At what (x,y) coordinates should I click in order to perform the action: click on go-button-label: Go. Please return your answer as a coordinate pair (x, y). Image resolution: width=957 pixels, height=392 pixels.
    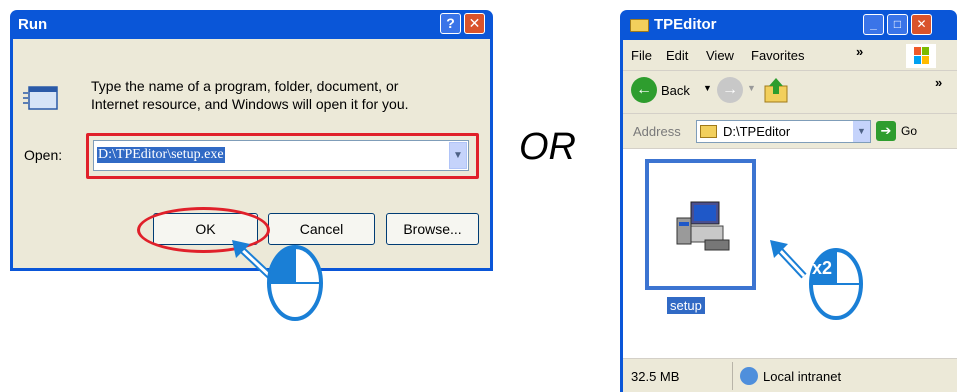
    Looking at the image, I should click on (909, 131).